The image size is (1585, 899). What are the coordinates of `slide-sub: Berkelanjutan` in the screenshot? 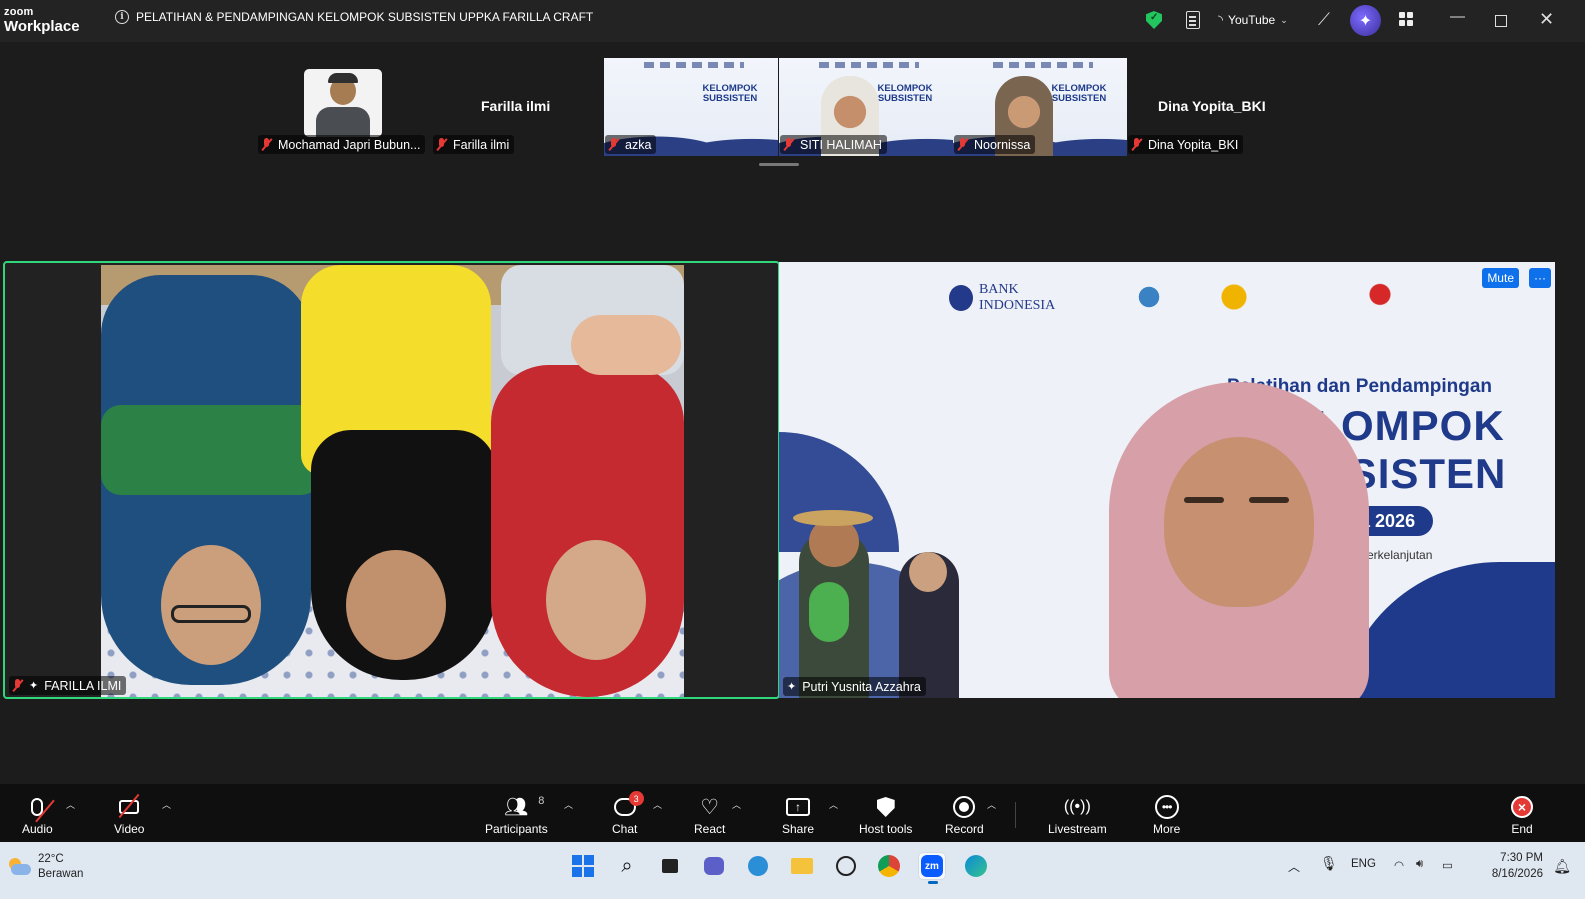 It's located at (1396, 555).